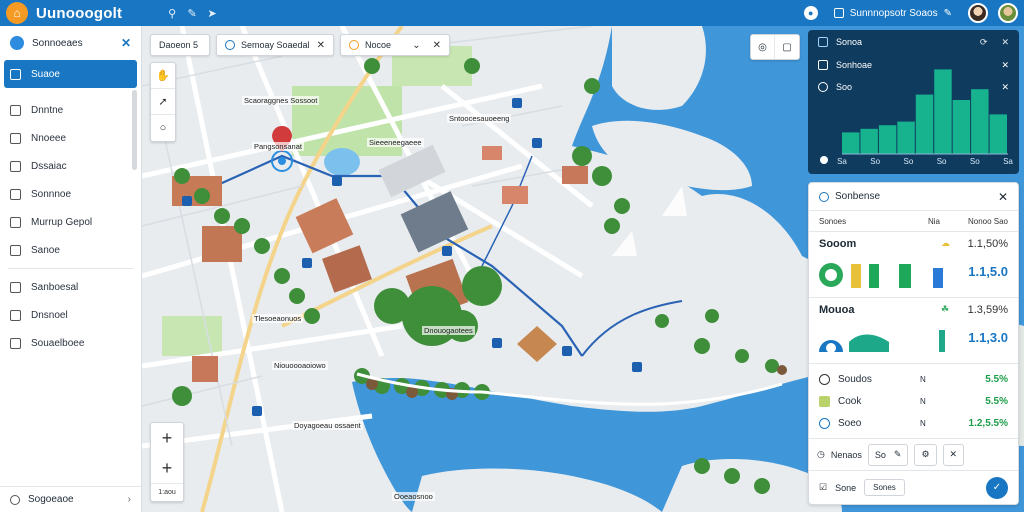 Image resolution: width=1024 pixels, height=512 pixels. Describe the element at coordinates (988, 271) in the screenshot. I see `section-big-value: 1.1,5.0` at that location.